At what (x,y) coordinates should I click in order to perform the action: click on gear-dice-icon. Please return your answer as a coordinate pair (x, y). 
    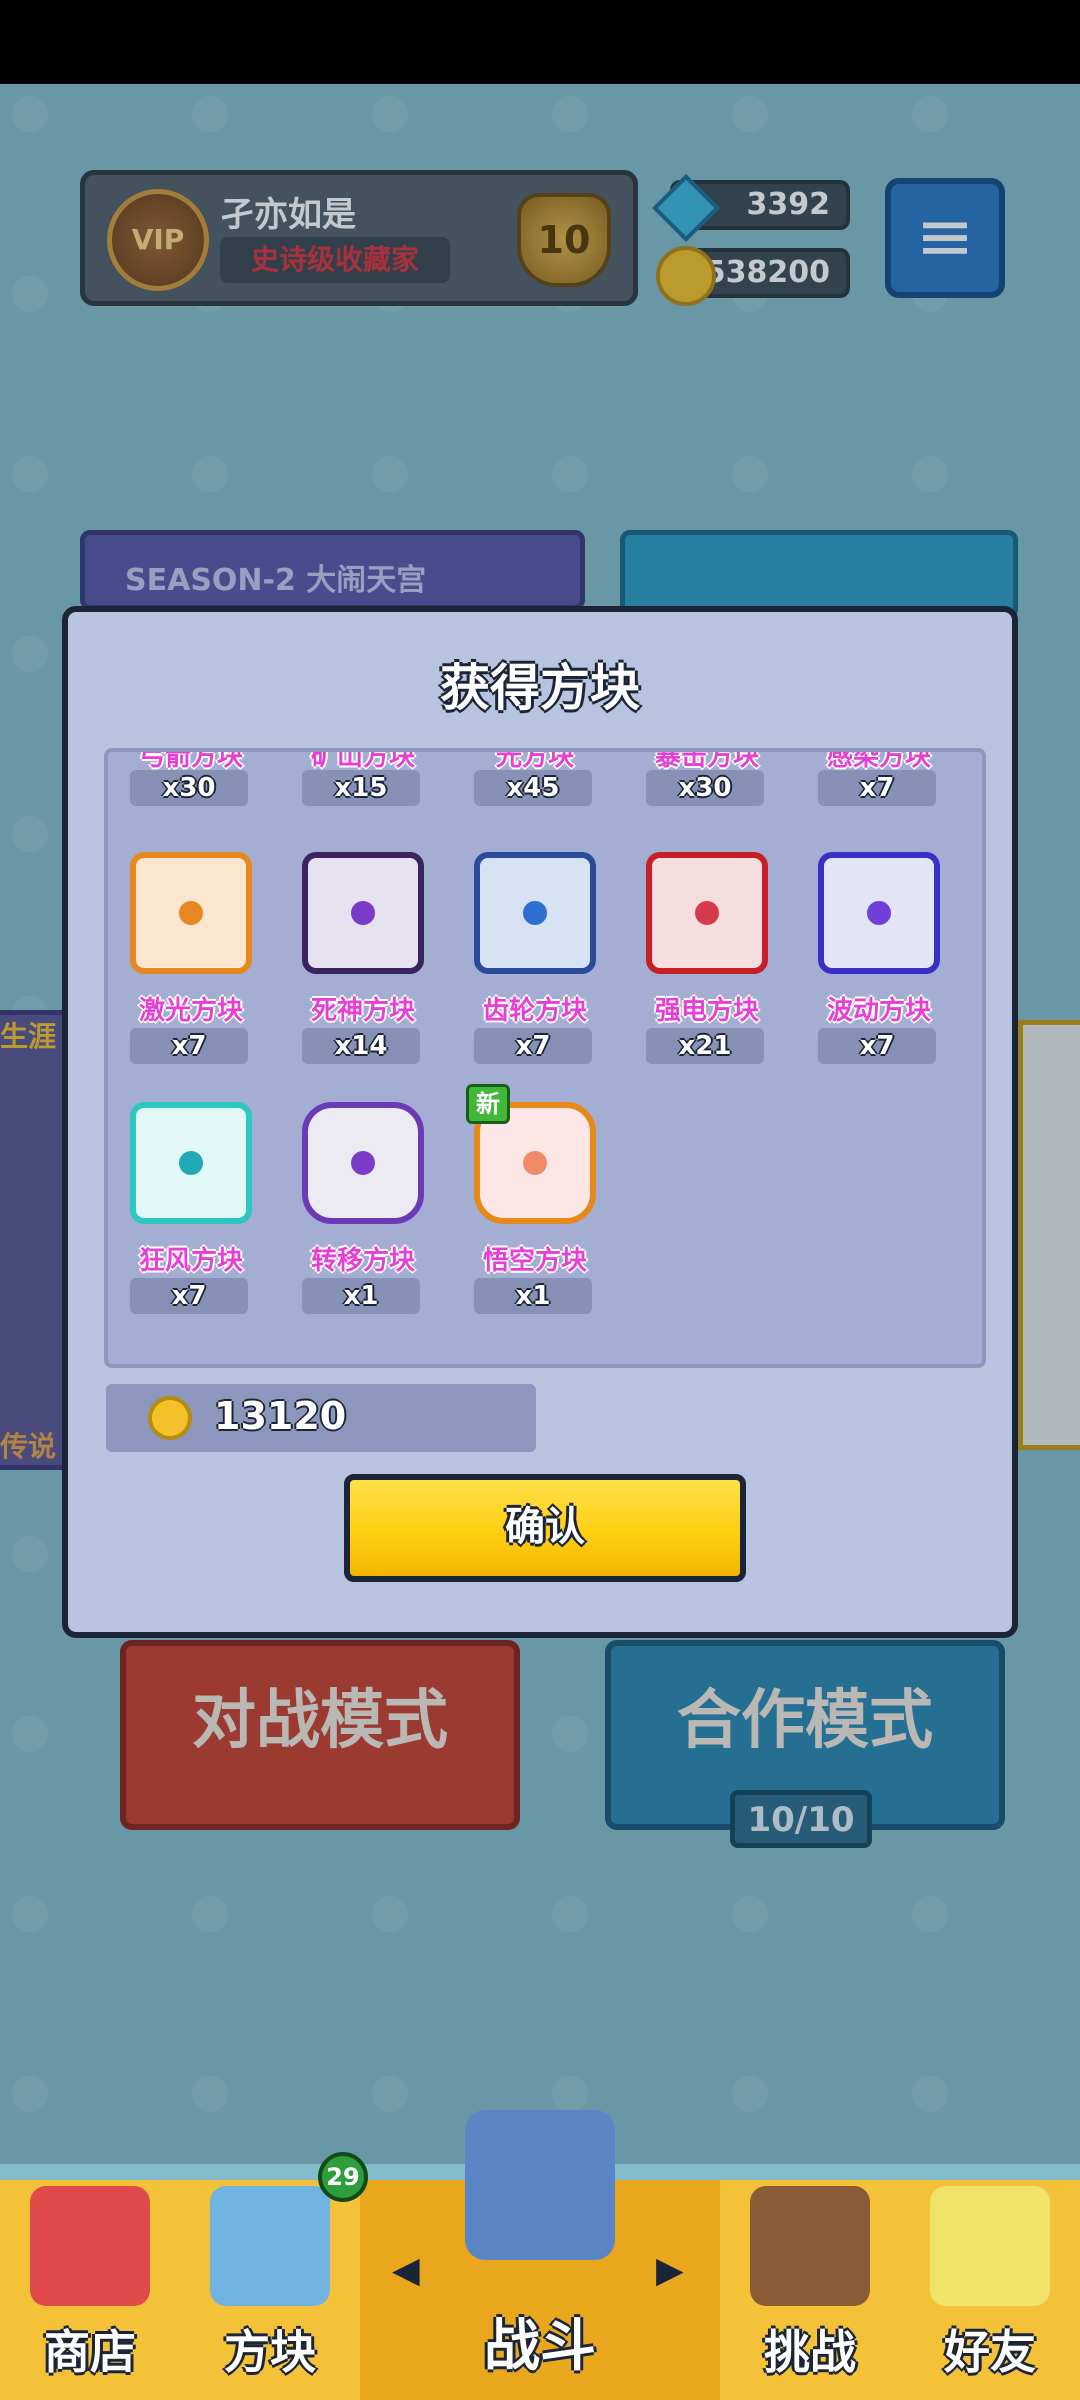
    Looking at the image, I should click on (535, 913).